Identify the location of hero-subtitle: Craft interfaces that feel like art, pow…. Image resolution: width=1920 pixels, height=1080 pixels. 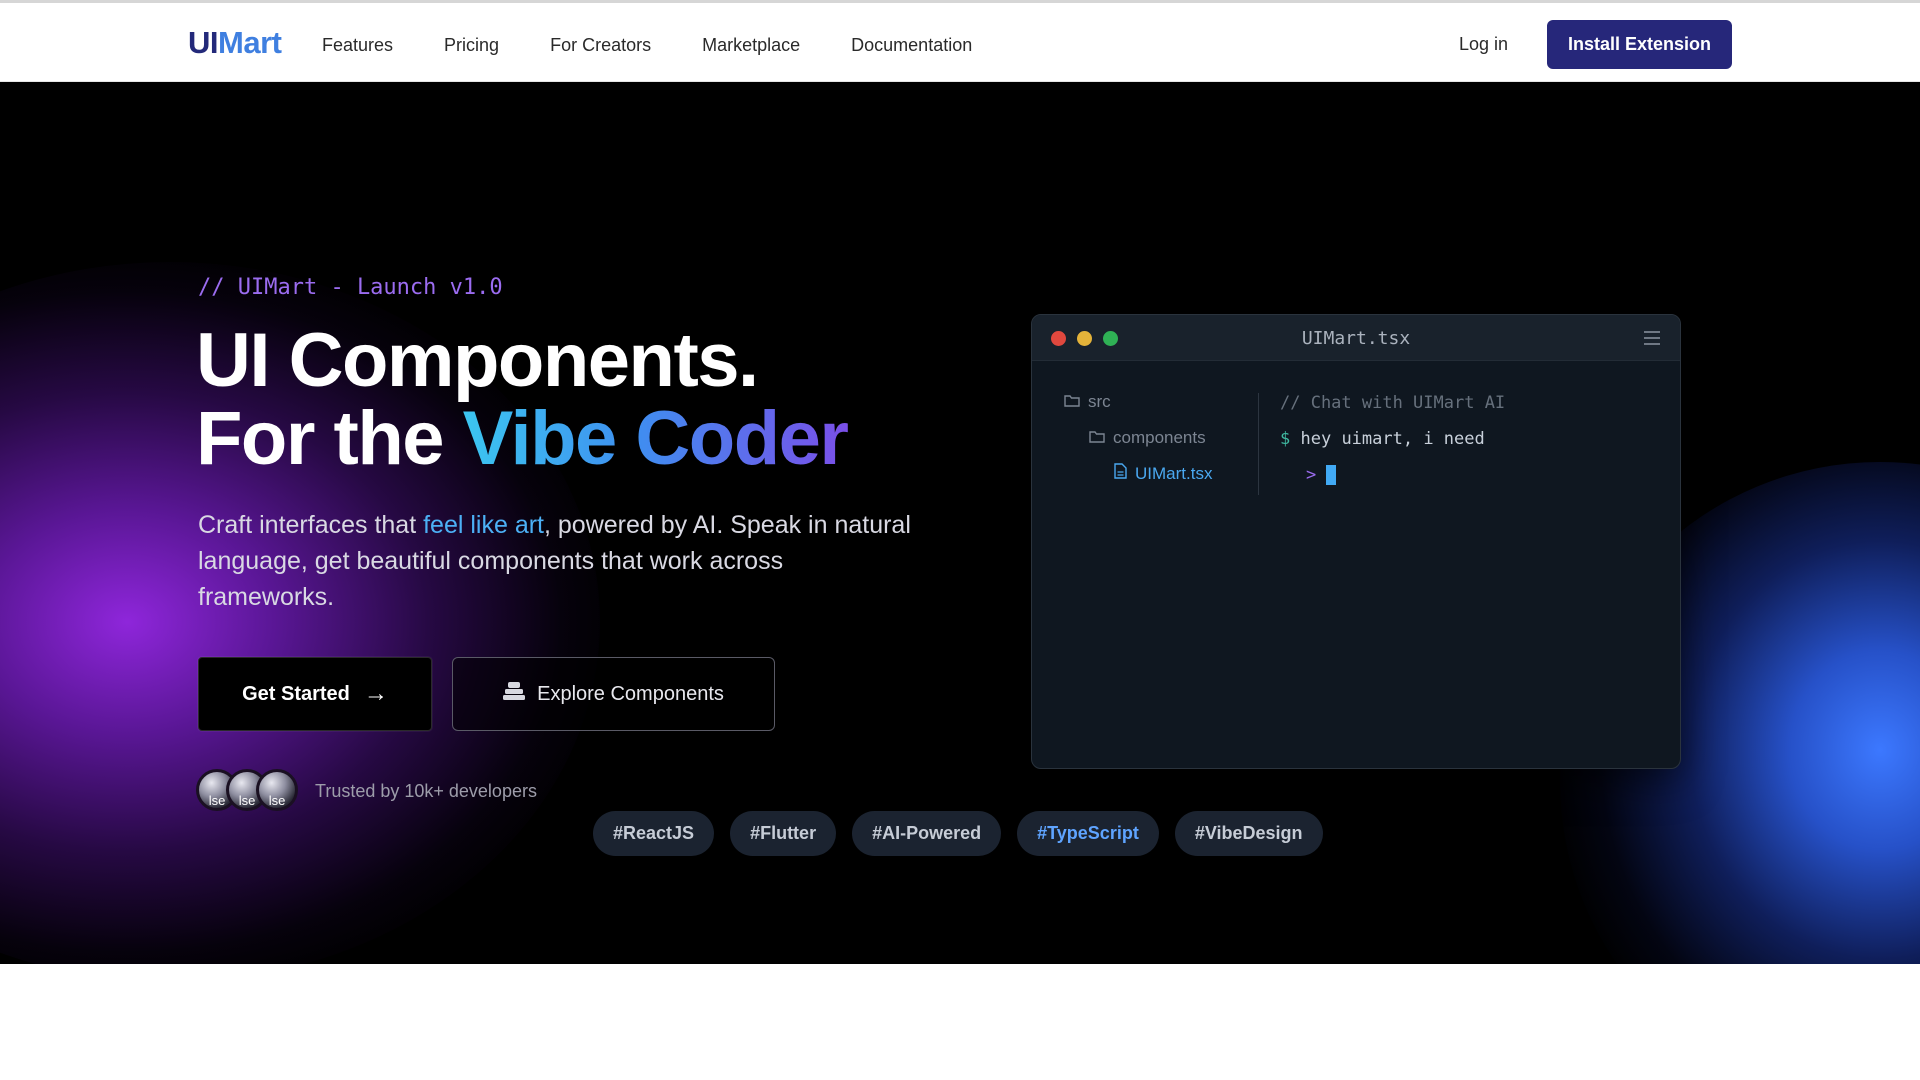
(558, 561).